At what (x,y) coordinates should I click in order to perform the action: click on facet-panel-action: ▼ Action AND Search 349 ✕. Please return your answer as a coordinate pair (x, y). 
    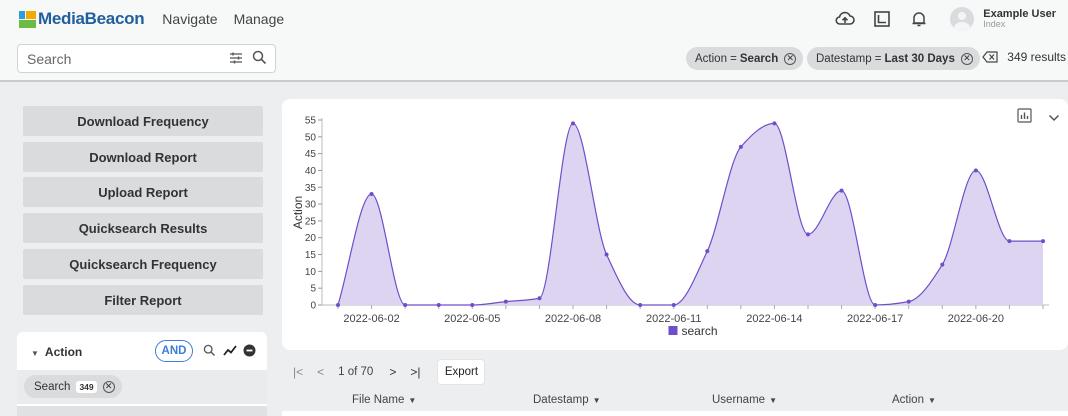
    Looking at the image, I should click on (142, 374).